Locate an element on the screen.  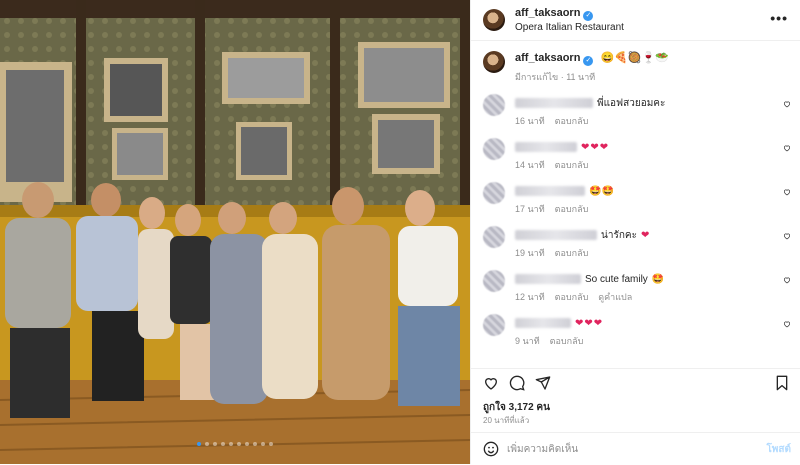
comment-bubble-icon is located at coordinates (517, 383).